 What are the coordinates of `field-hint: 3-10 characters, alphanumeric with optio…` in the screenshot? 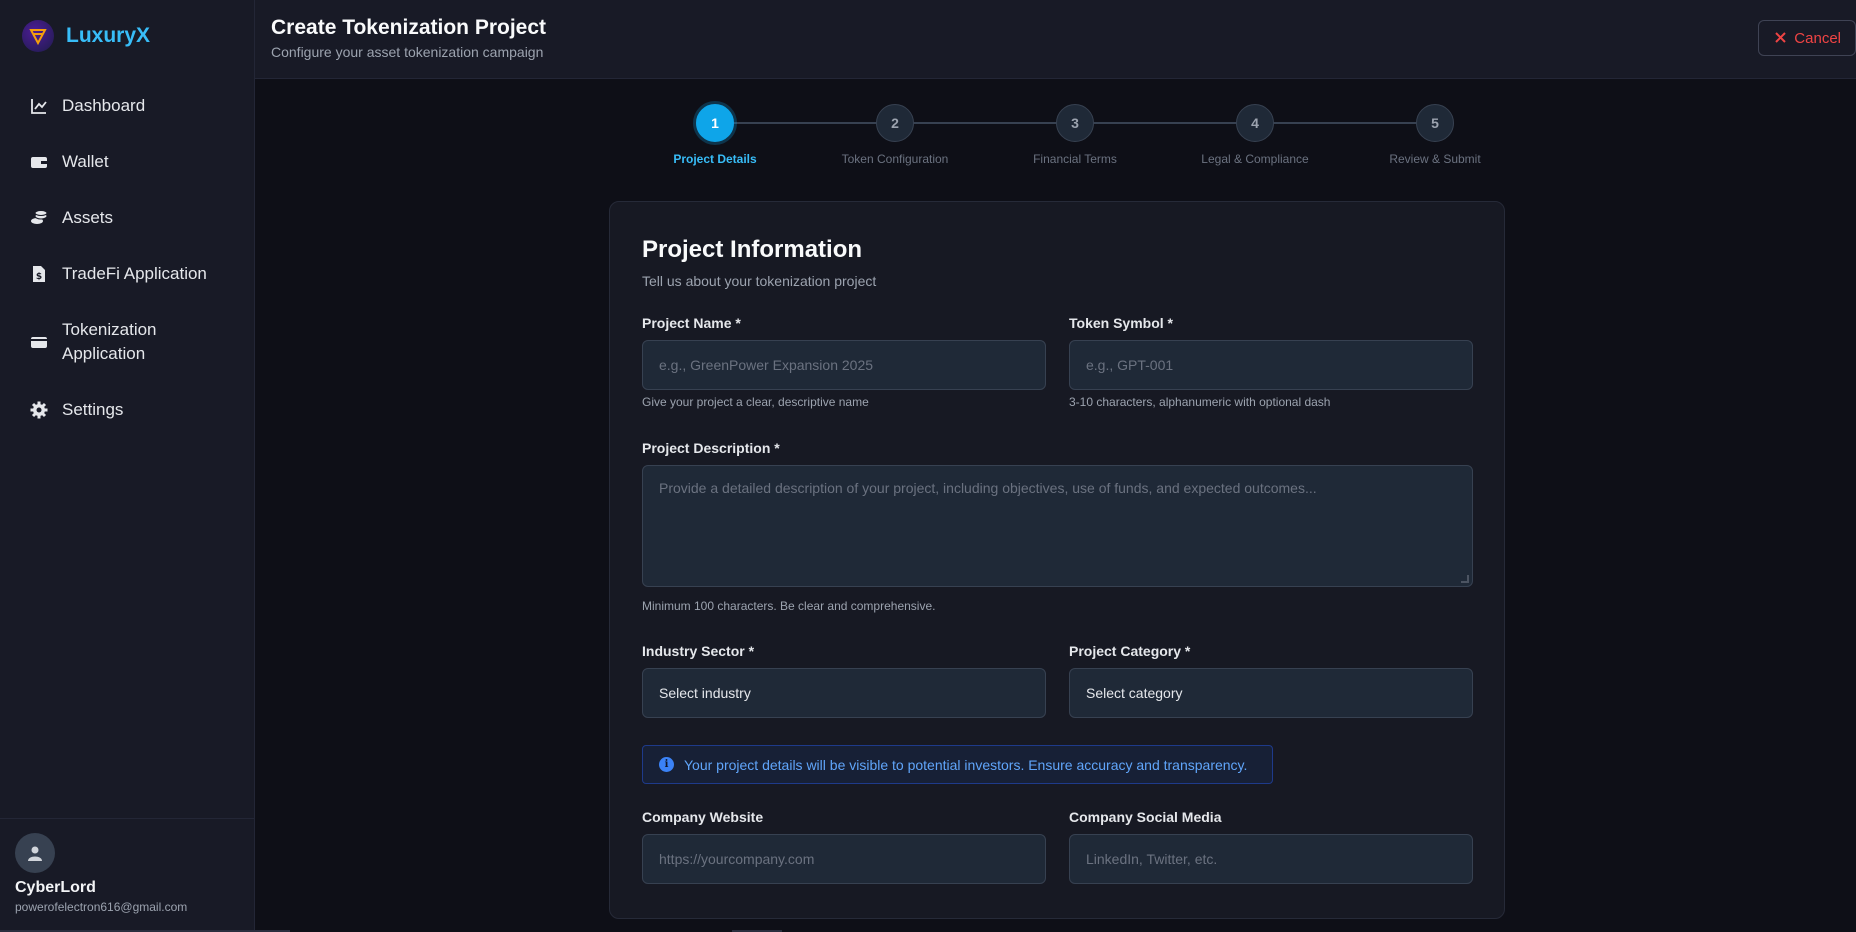 It's located at (1200, 402).